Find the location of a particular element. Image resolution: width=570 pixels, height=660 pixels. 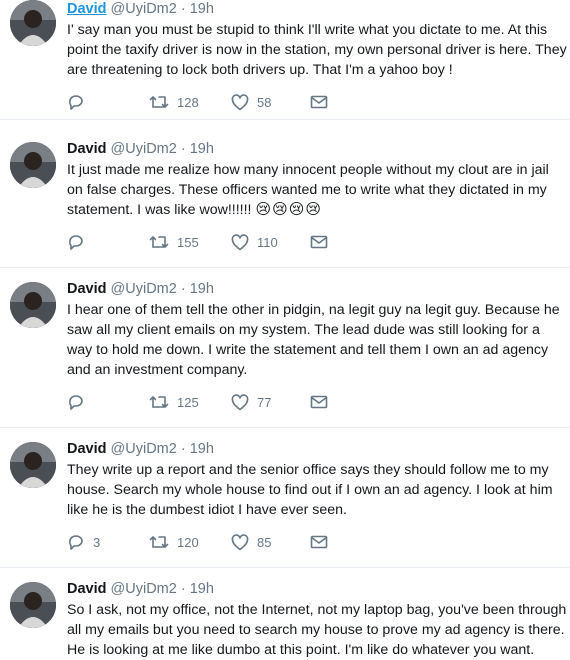

like-button: 110 is located at coordinates (254, 242).